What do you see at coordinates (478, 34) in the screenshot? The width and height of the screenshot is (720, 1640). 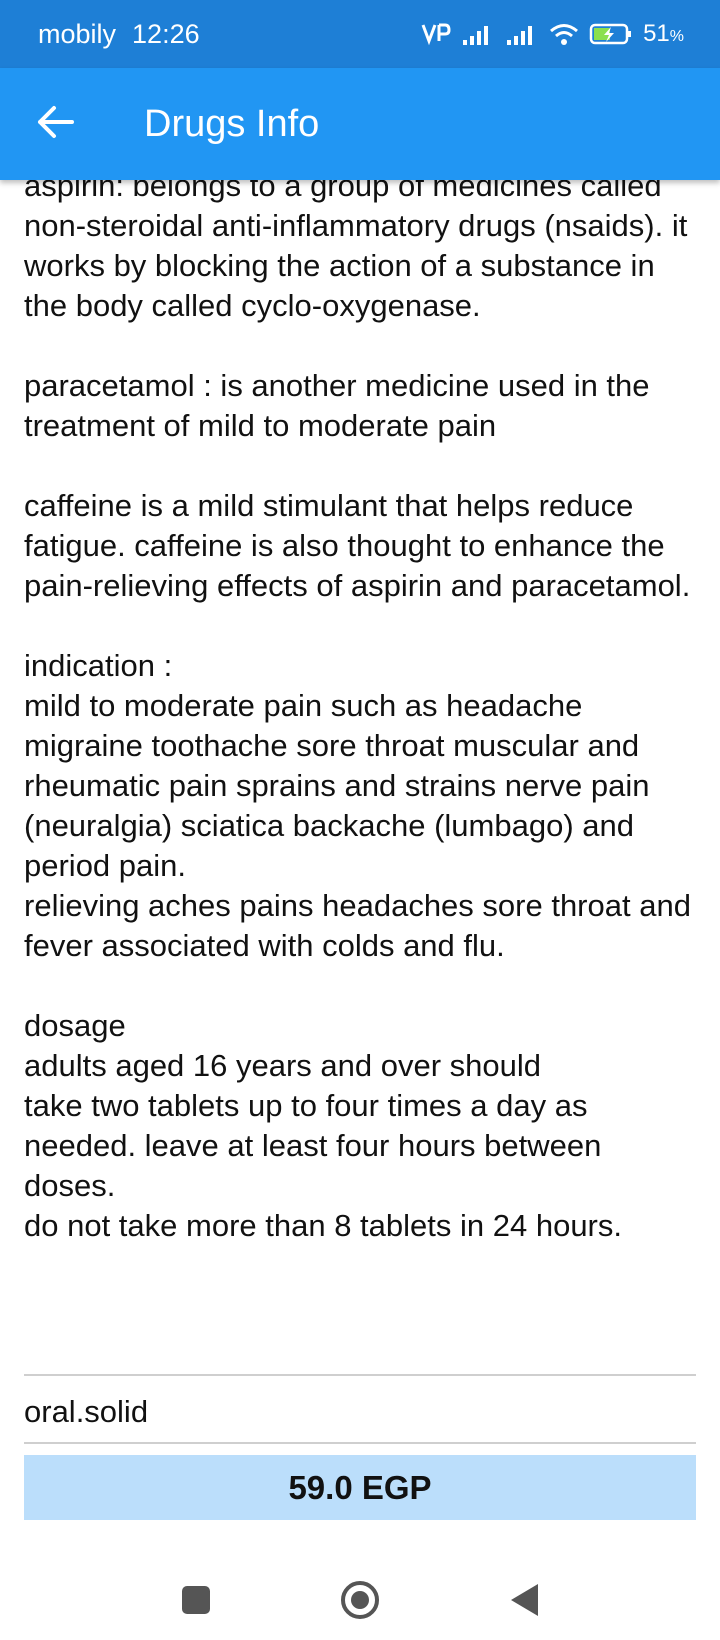 I see `signal-icon` at bounding box center [478, 34].